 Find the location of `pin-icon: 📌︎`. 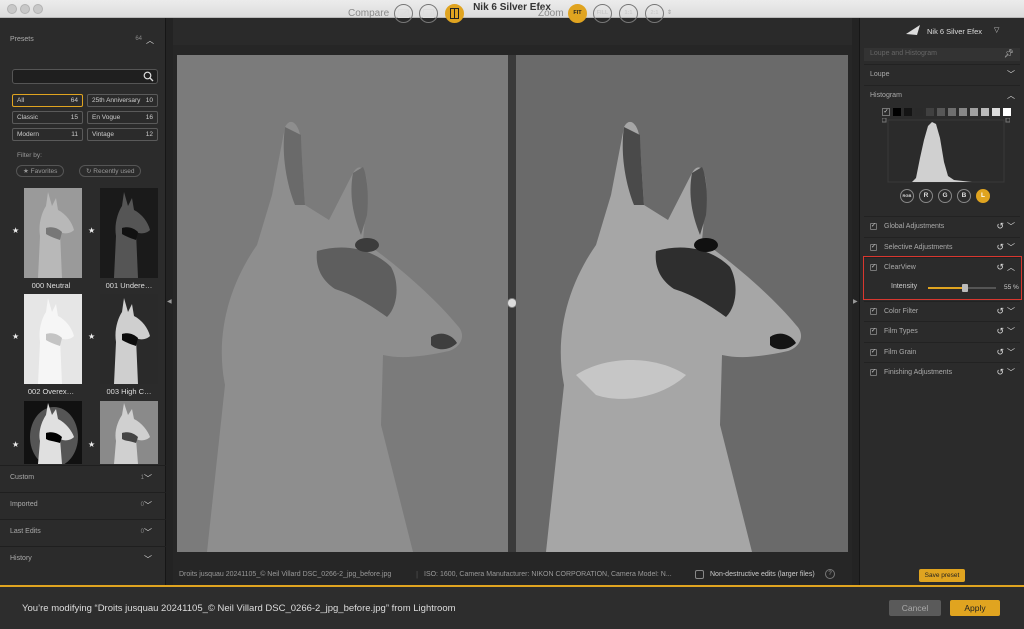

pin-icon: 📌︎ is located at coordinates (1009, 53).